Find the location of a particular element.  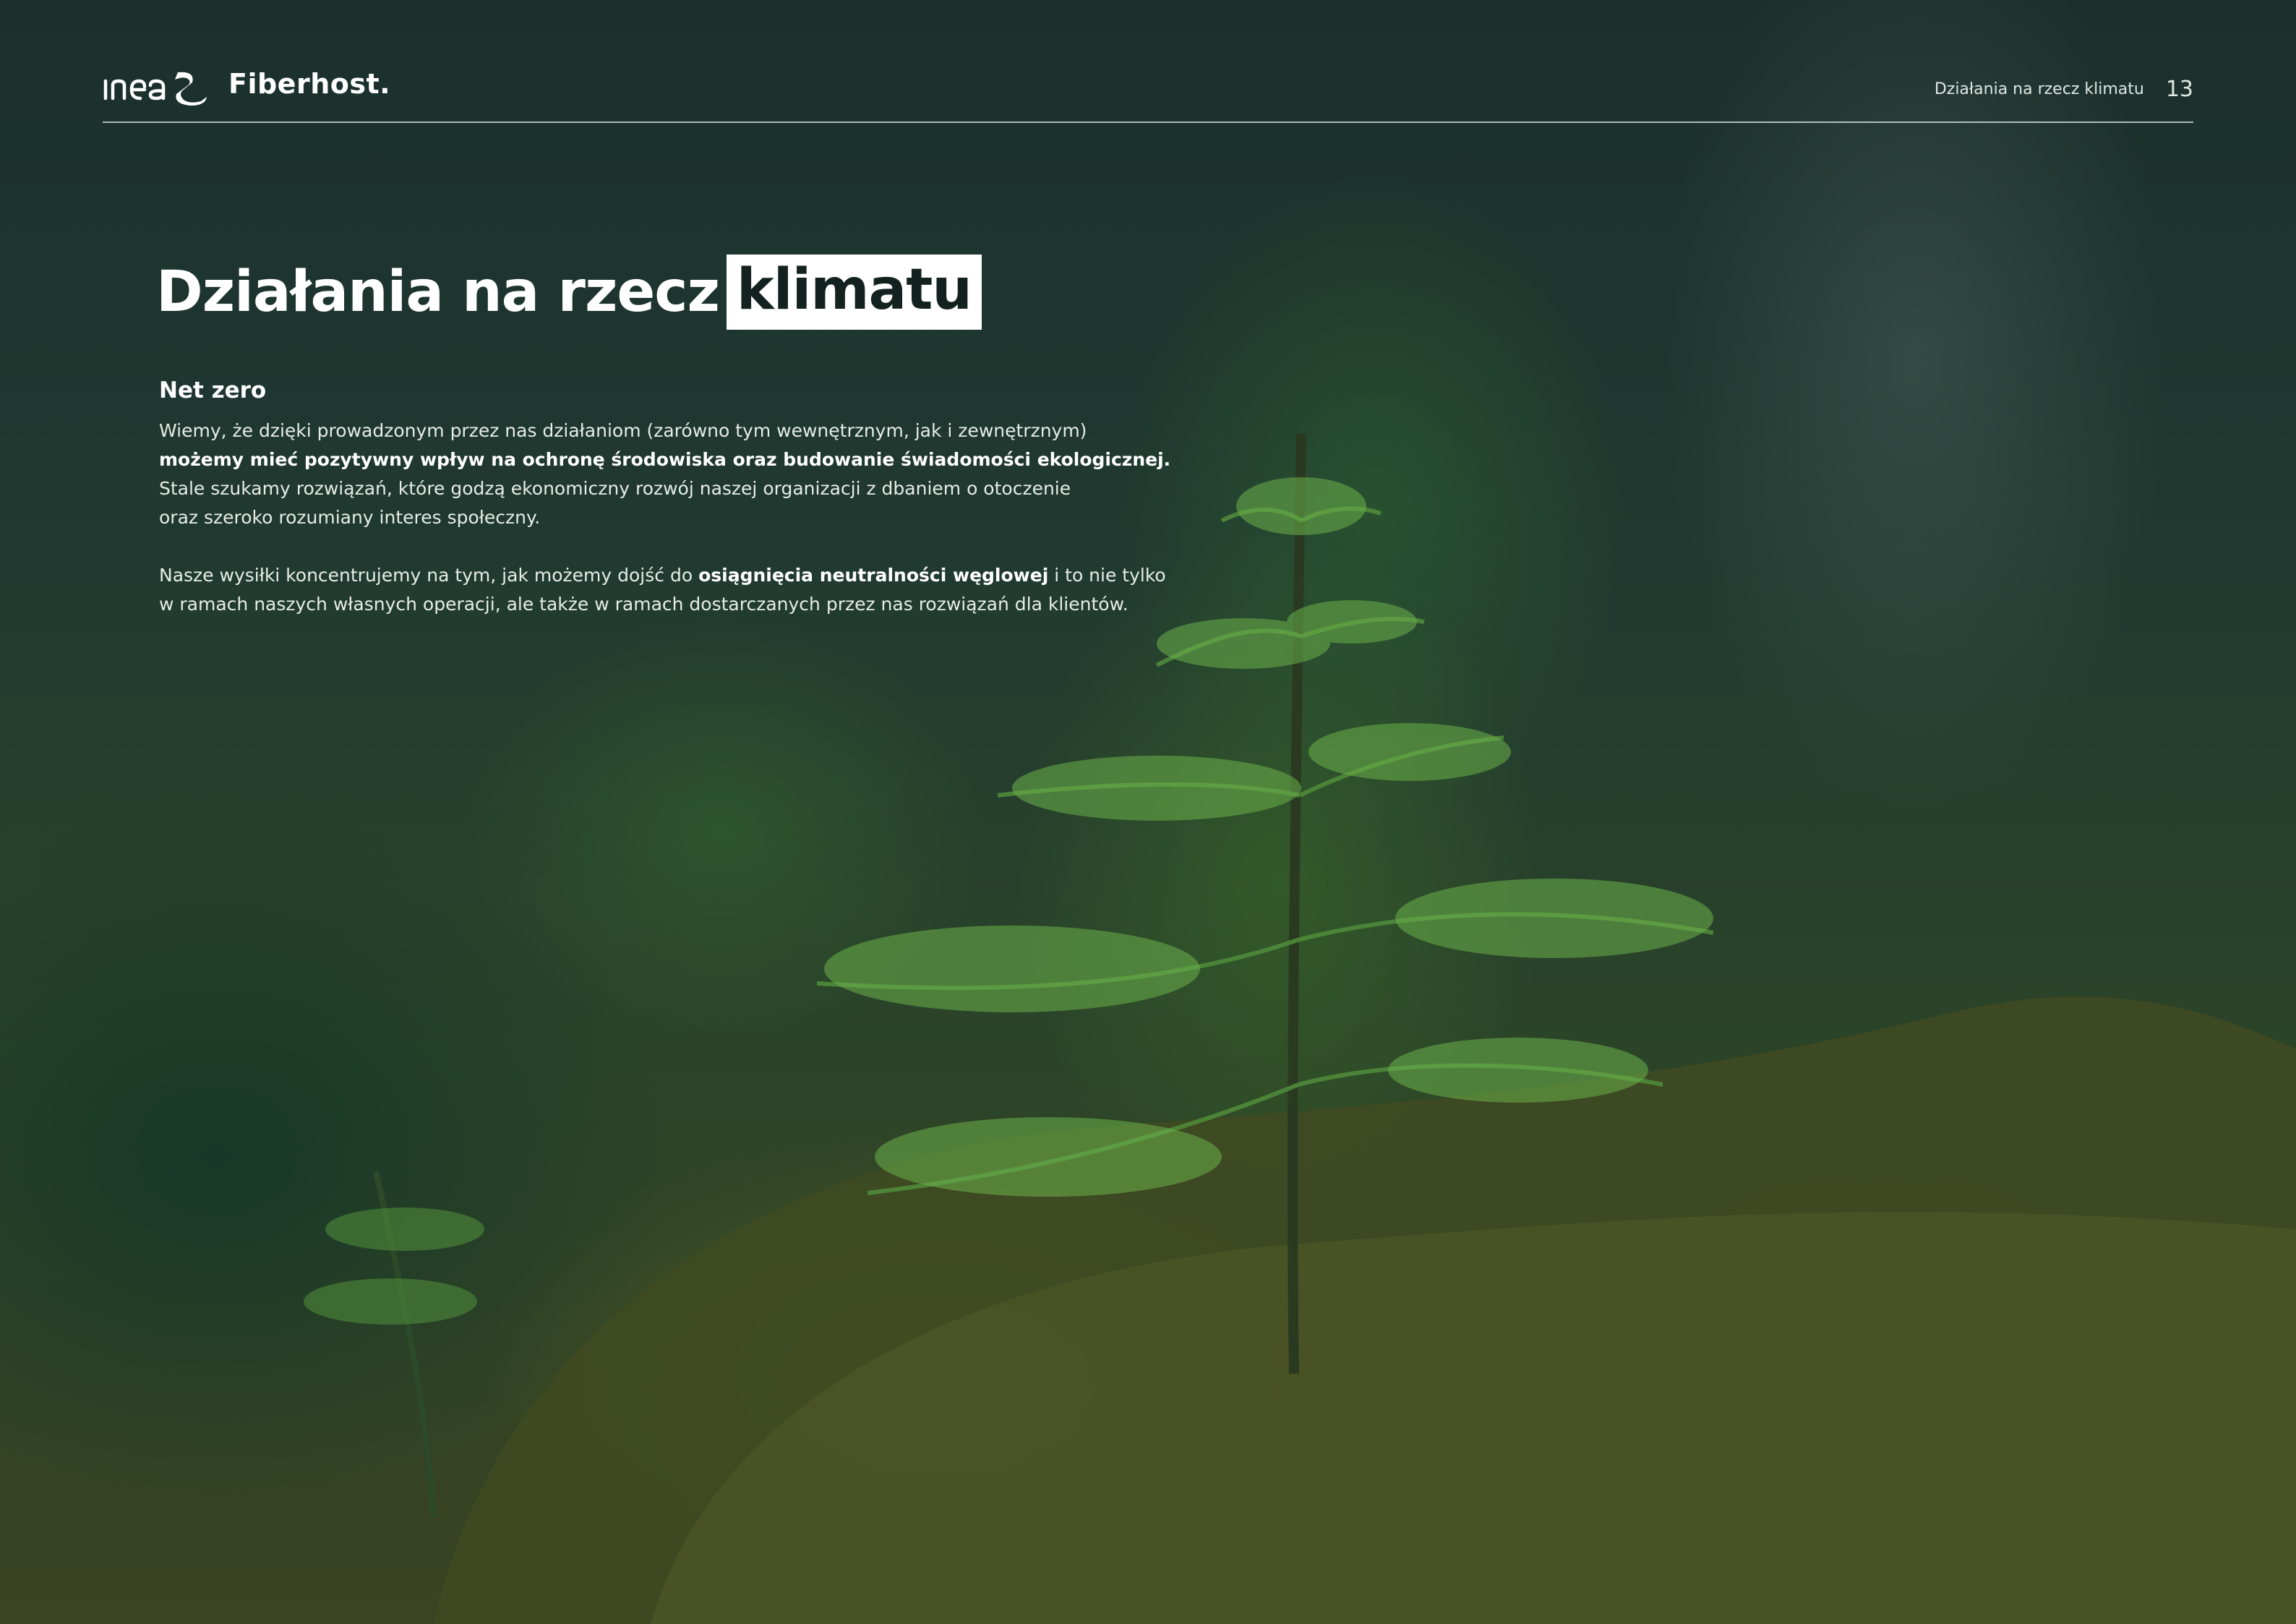

page-title: Działania na rzecz klimatu is located at coordinates (569, 292).